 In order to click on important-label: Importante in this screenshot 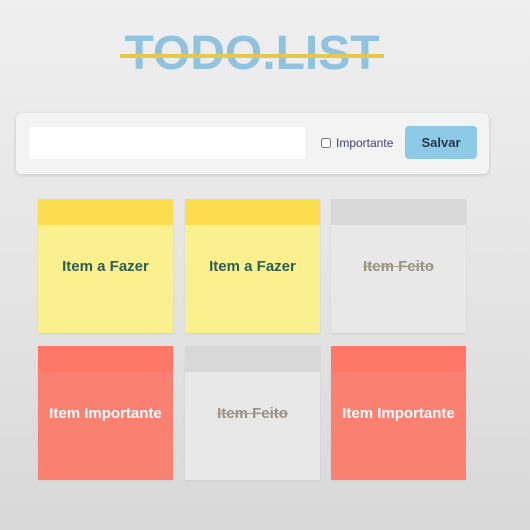, I will do `click(365, 143)`.